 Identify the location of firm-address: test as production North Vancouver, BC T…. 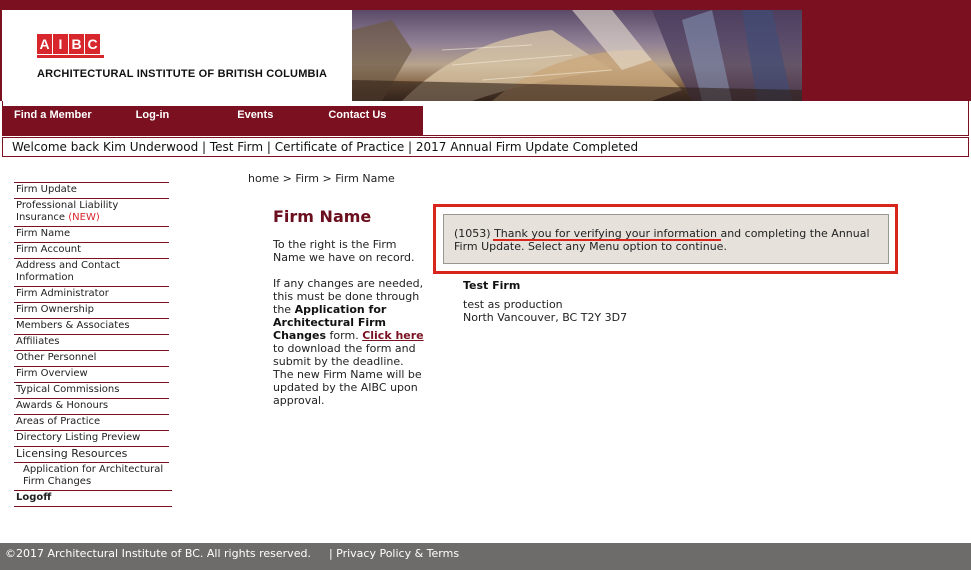
(545, 311).